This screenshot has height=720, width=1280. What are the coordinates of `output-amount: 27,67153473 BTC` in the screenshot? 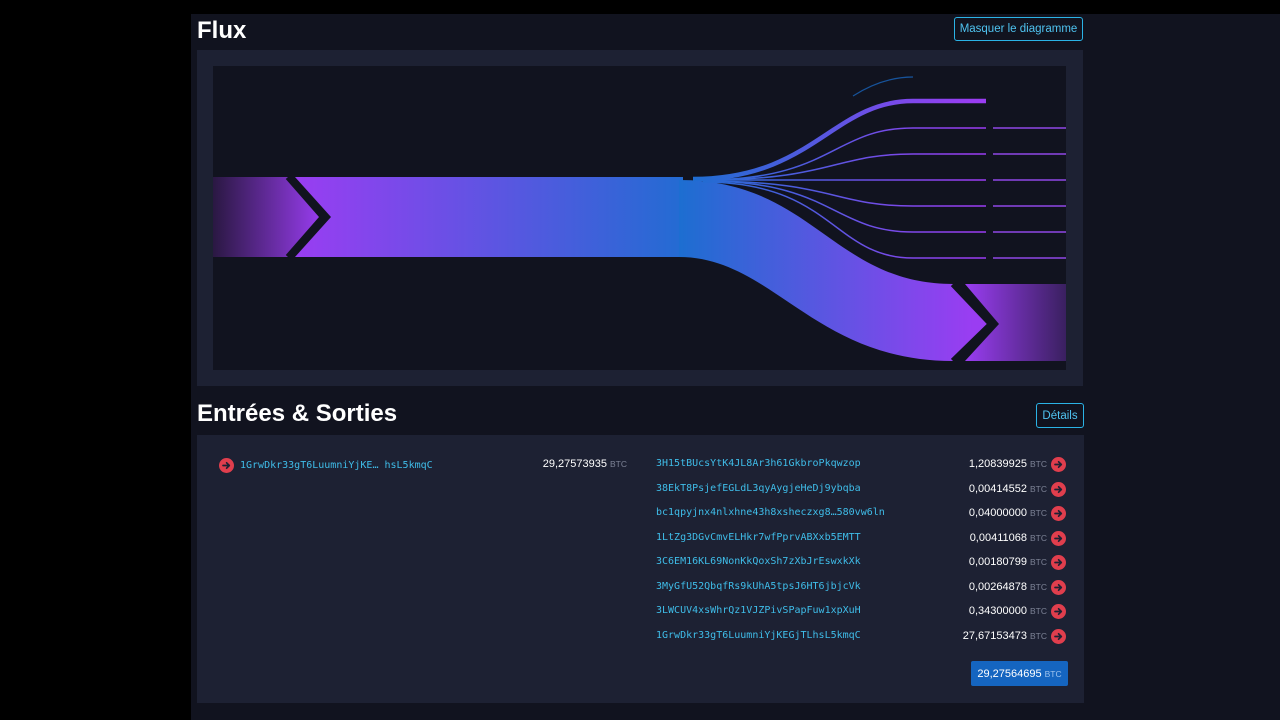 It's located at (1005, 636).